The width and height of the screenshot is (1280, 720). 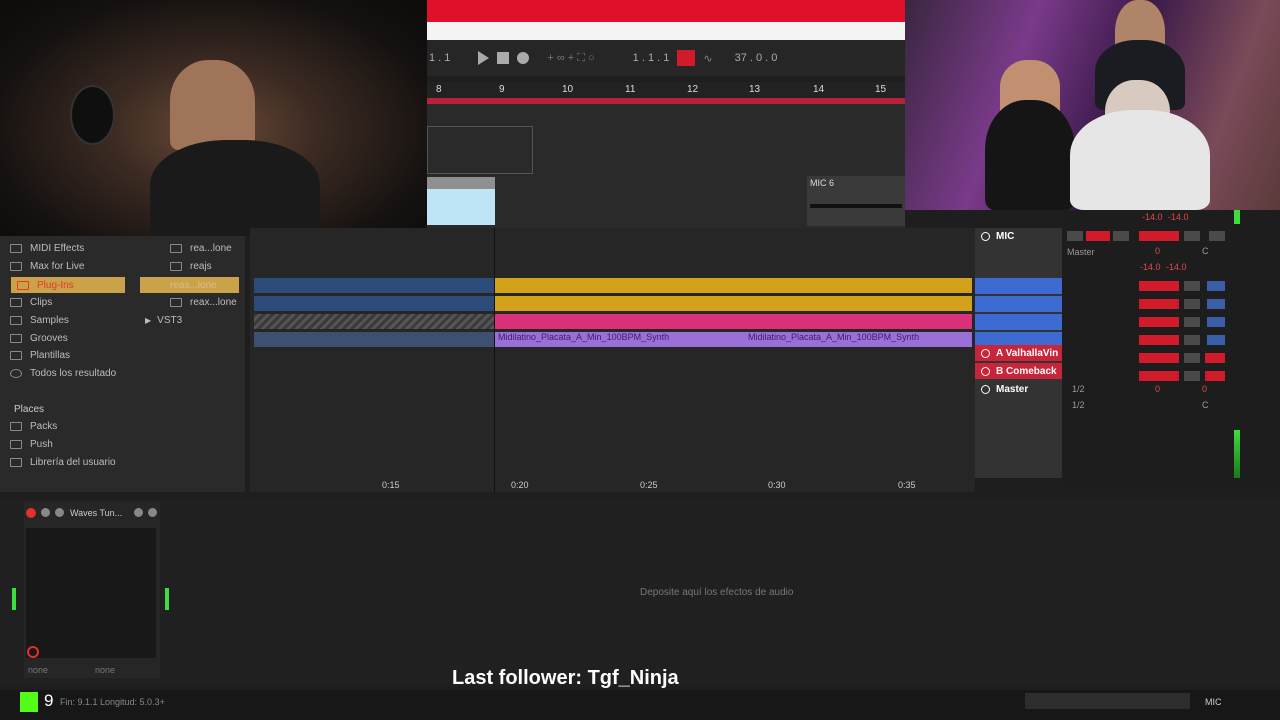 What do you see at coordinates (1018, 353) in the screenshot?
I see `track-return-a: A ValhallaVin` at bounding box center [1018, 353].